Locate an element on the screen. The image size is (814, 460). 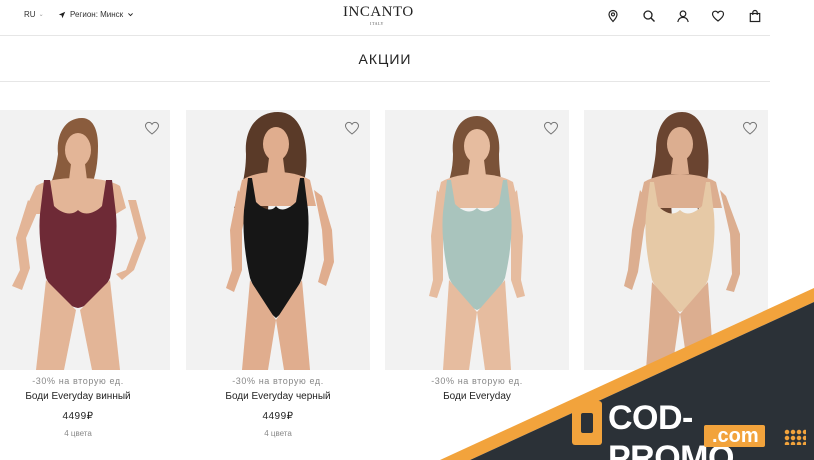
location-icon is located at coordinates (613, 16).